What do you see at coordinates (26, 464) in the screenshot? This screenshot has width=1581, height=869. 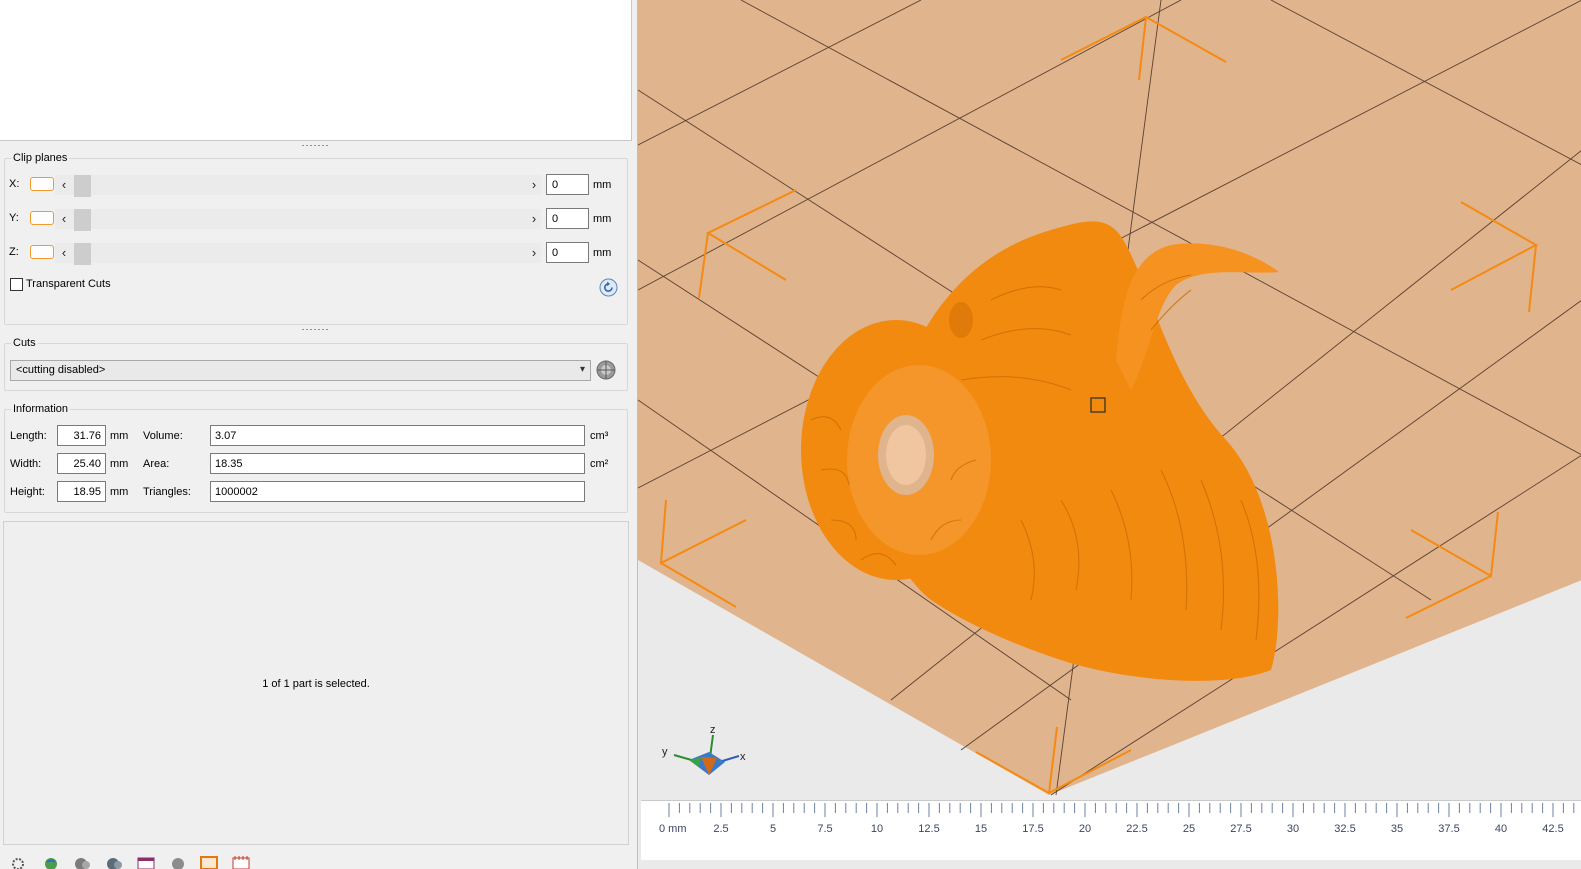 I see `width-label: Width:` at bounding box center [26, 464].